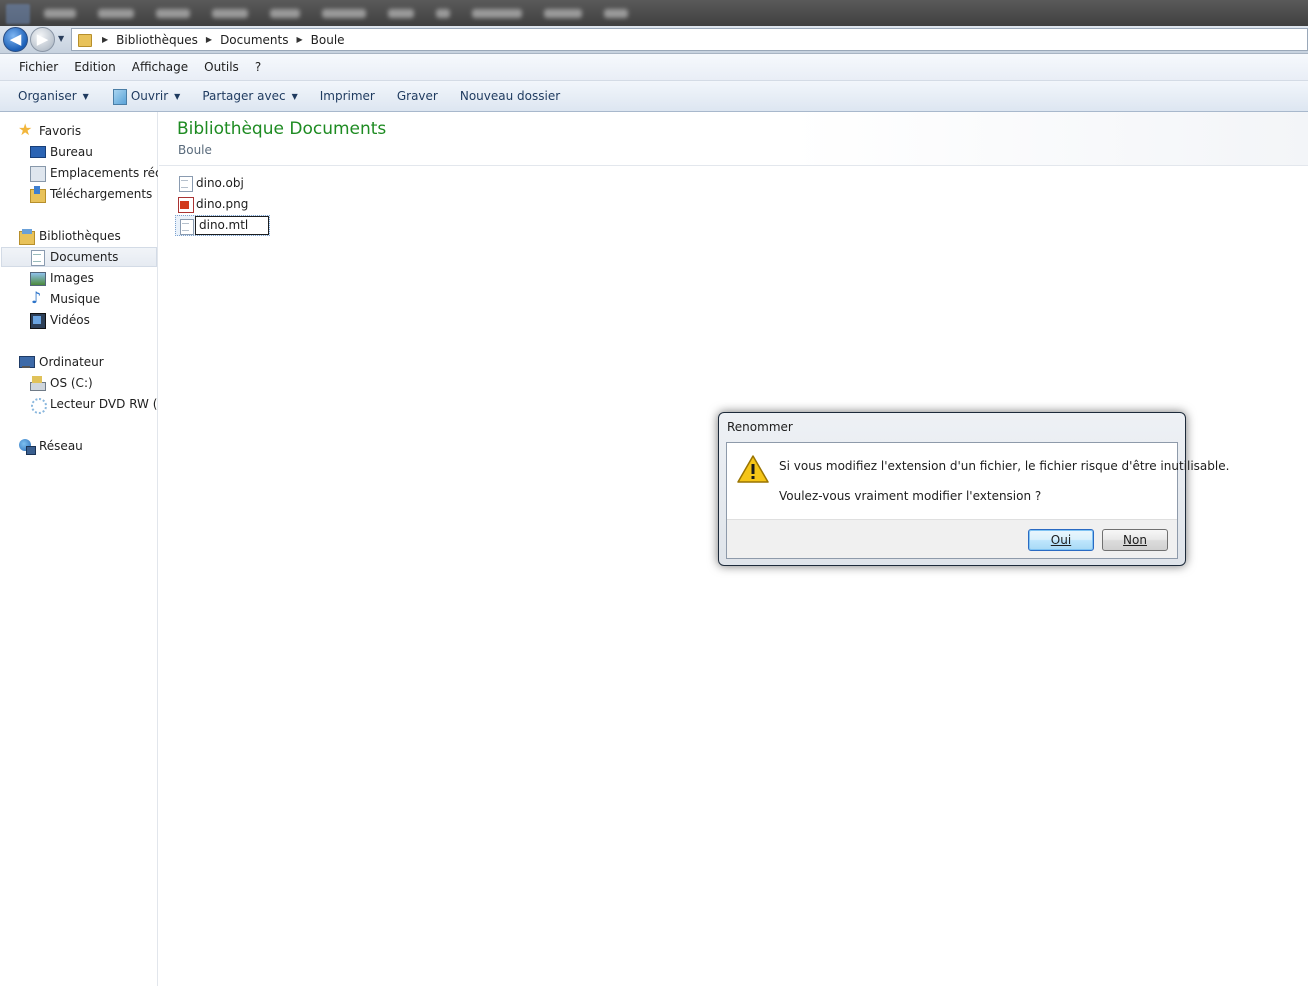 The image size is (1308, 986). I want to click on sidebar-item-label: Favoris, so click(60, 131).